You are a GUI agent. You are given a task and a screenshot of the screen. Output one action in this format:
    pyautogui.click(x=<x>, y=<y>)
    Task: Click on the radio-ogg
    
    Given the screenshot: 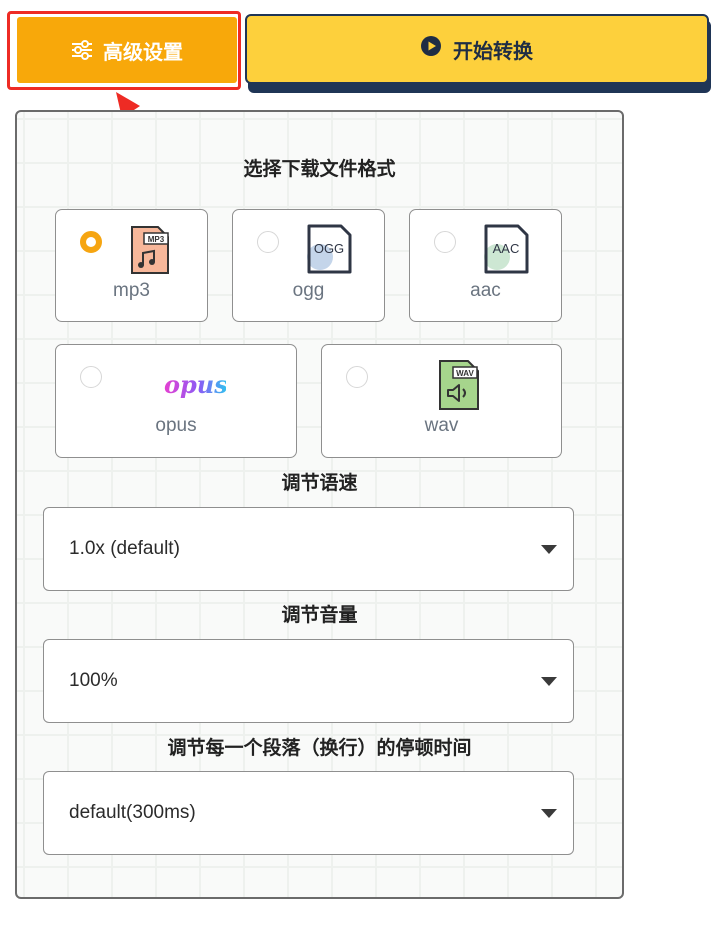 What is the action you would take?
    pyautogui.click(x=268, y=242)
    